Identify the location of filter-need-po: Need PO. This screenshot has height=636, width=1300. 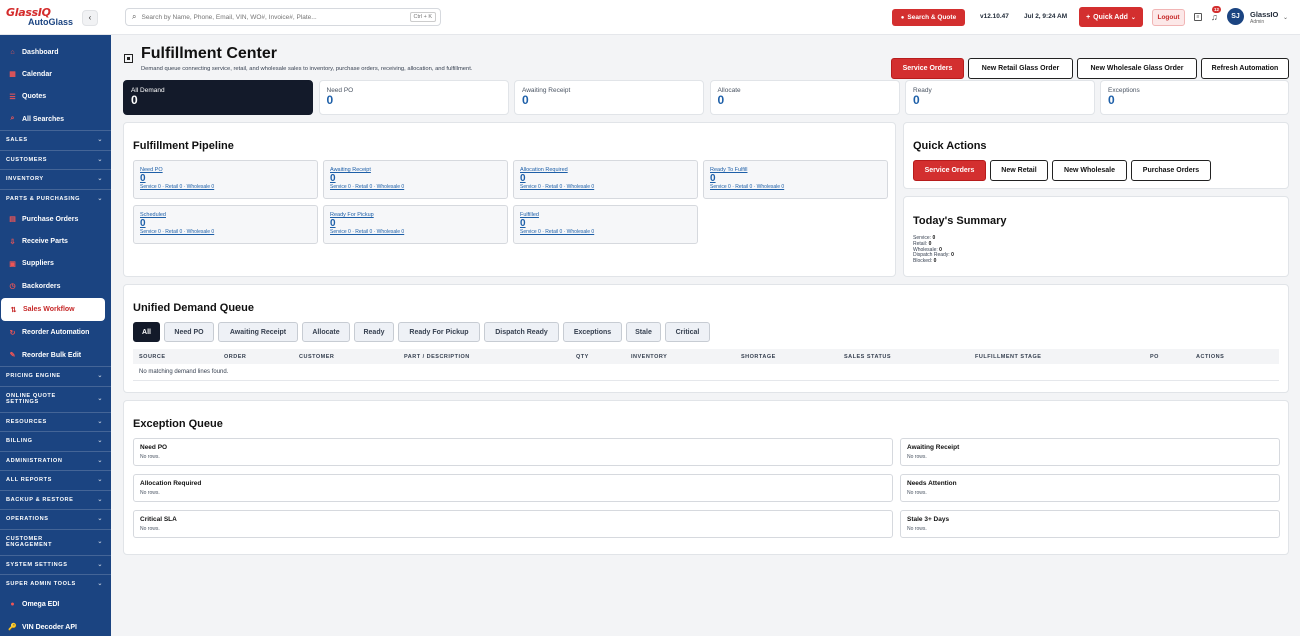
(189, 332).